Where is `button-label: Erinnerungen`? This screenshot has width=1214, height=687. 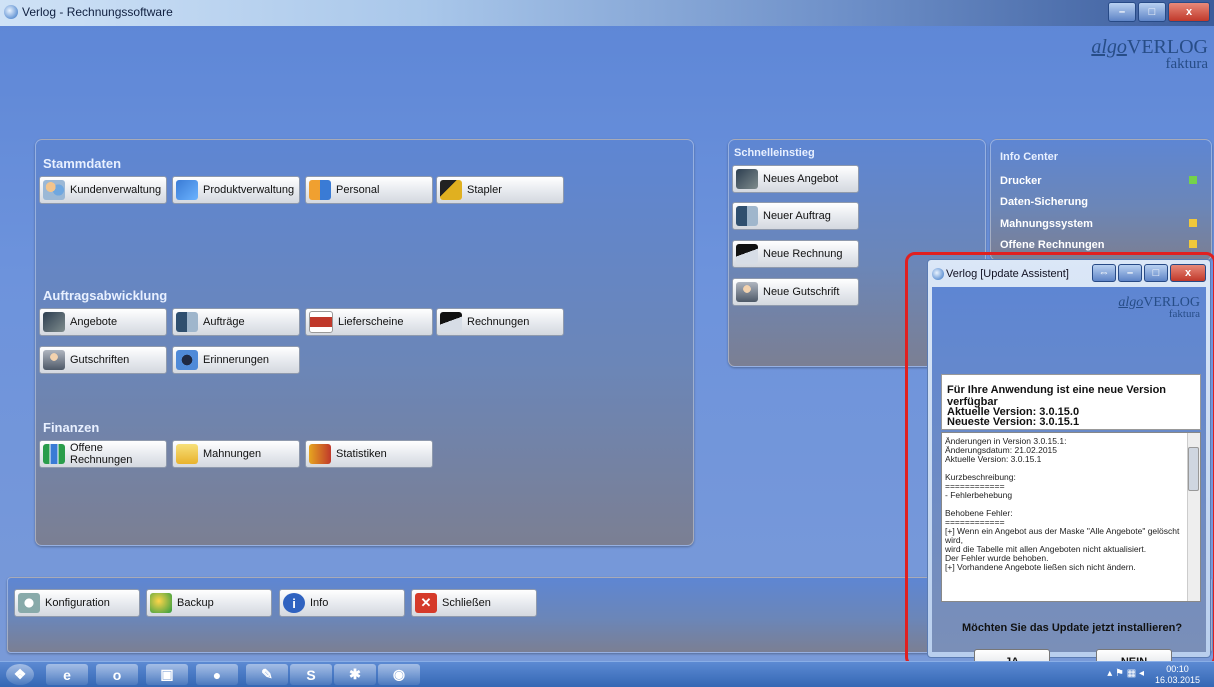 button-label: Erinnerungen is located at coordinates (236, 360).